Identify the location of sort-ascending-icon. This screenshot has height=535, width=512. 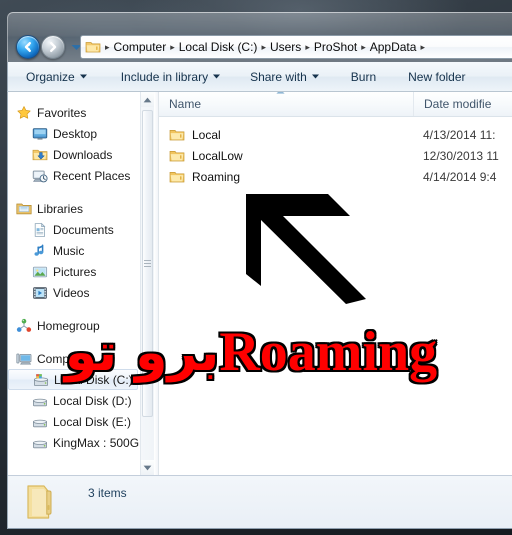
(280, 93).